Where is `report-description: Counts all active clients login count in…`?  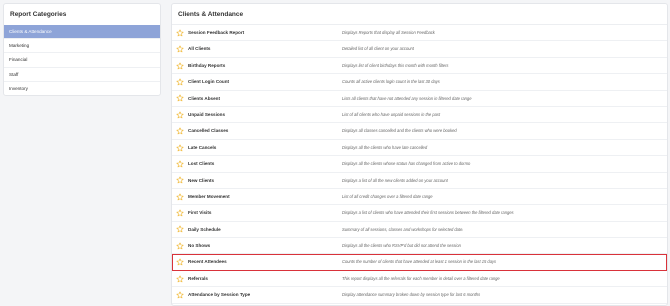 report-description: Counts all active clients login count in… is located at coordinates (391, 82).